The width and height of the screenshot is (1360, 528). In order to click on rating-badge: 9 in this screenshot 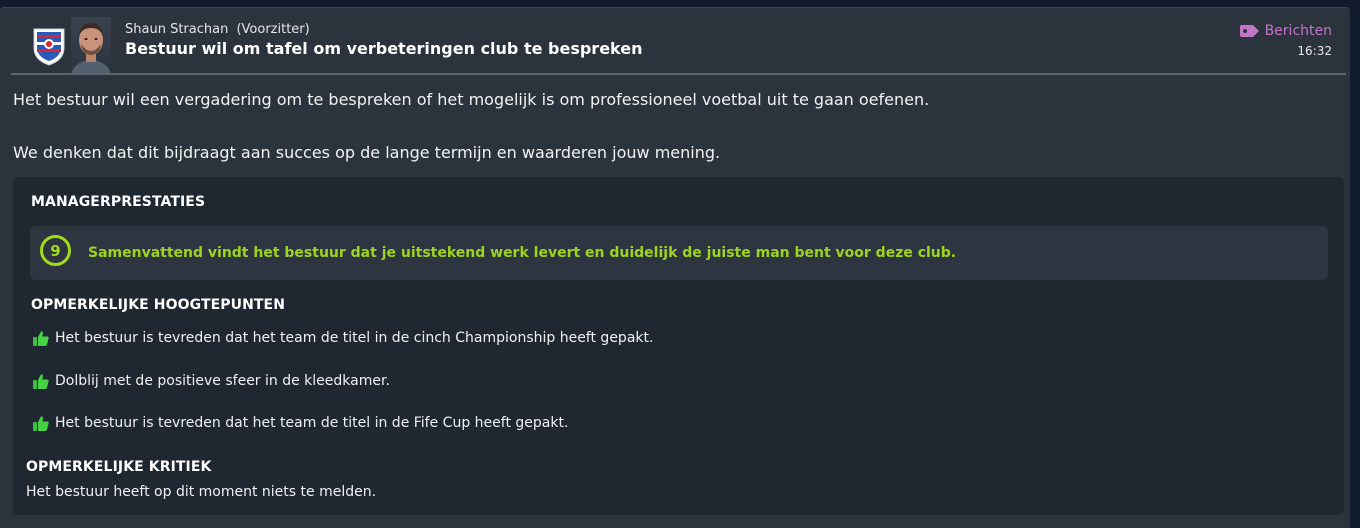, I will do `click(55, 250)`.